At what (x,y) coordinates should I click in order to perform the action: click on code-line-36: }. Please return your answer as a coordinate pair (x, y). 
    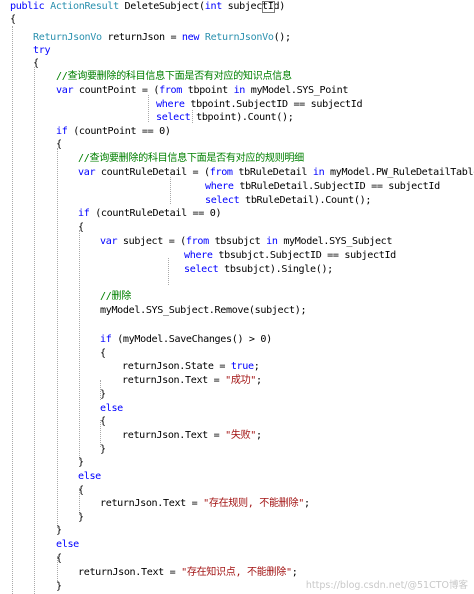
    Looking at the image, I should click on (81, 518).